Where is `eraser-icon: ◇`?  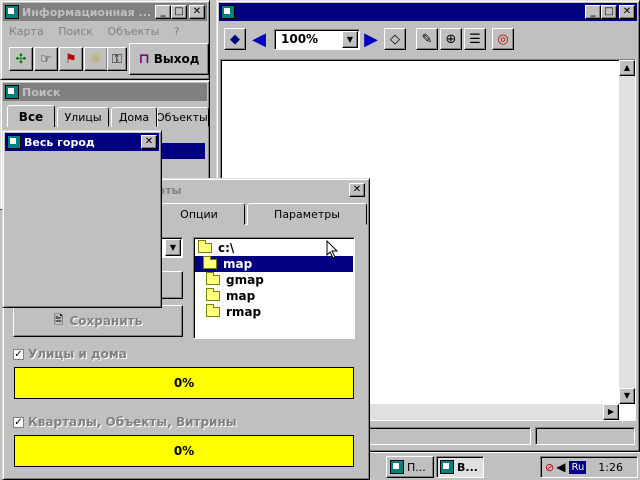
eraser-icon: ◇ is located at coordinates (395, 39).